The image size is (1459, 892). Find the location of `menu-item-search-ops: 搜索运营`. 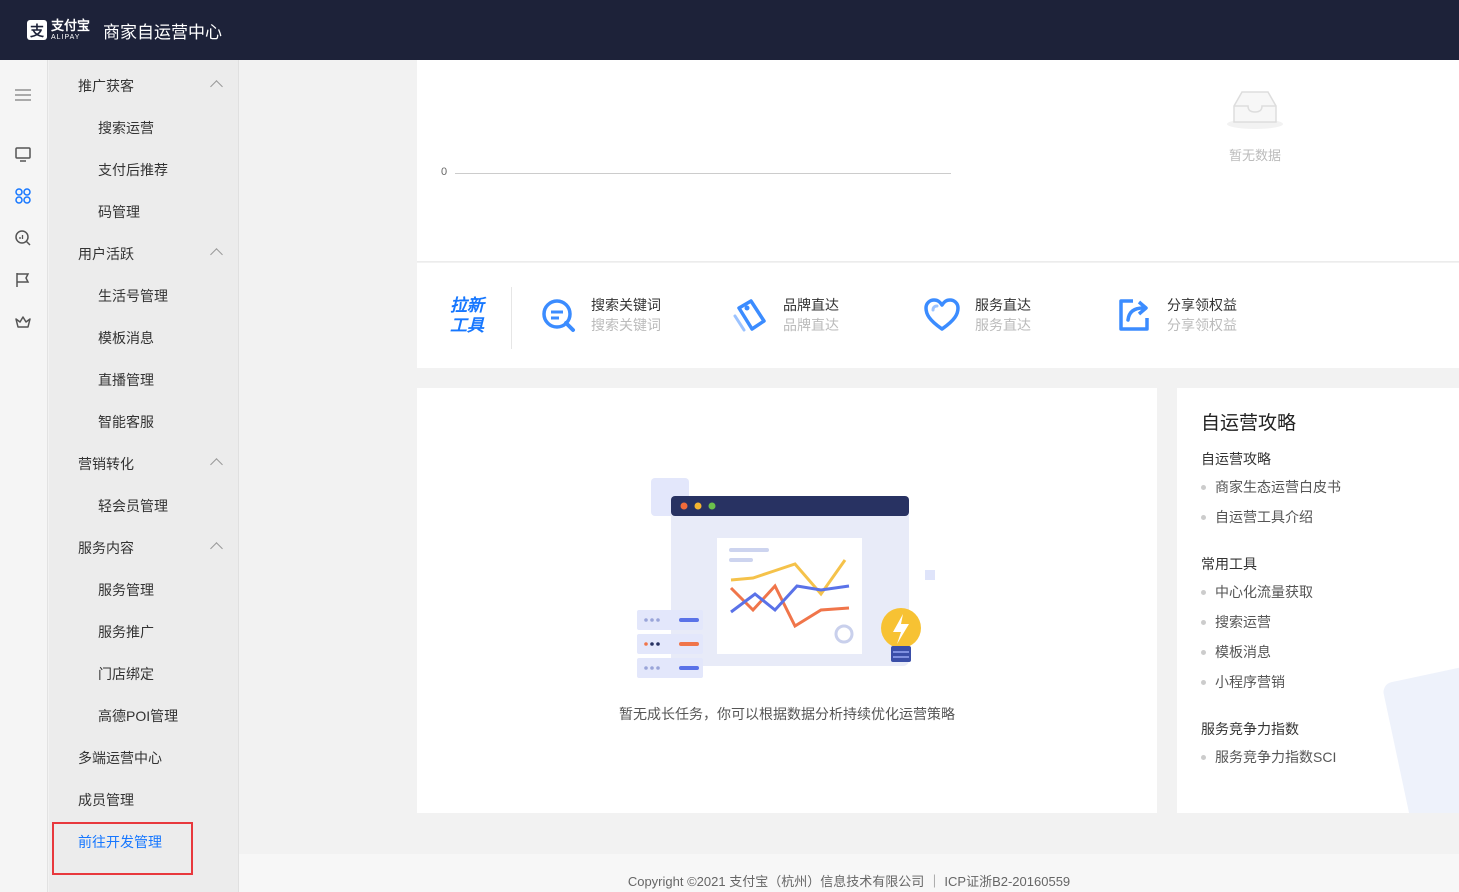

menu-item-search-ops: 搜索运营 is located at coordinates (144, 128).